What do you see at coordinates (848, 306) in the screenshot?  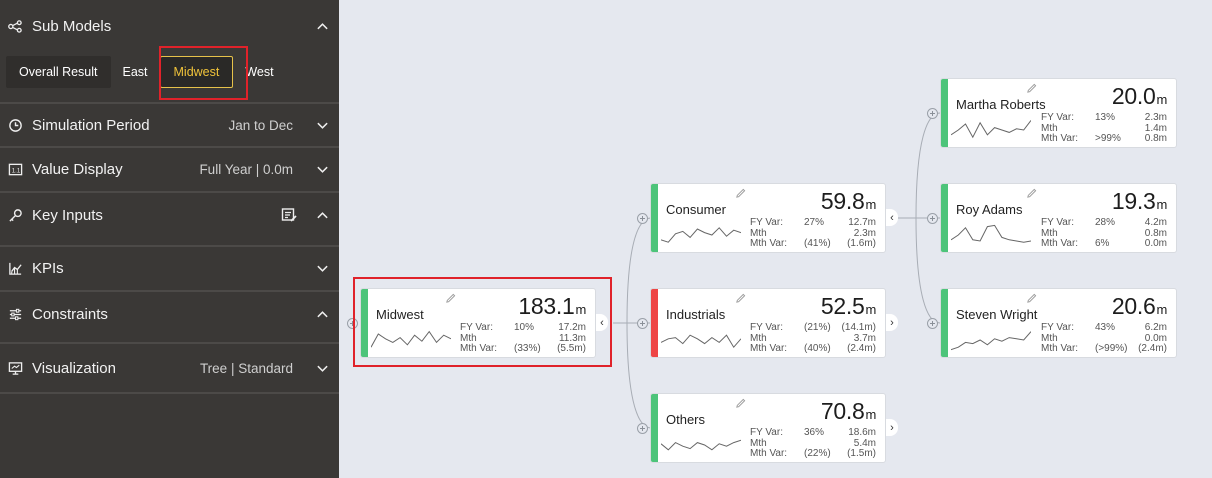 I see `node-value: 52.5m` at bounding box center [848, 306].